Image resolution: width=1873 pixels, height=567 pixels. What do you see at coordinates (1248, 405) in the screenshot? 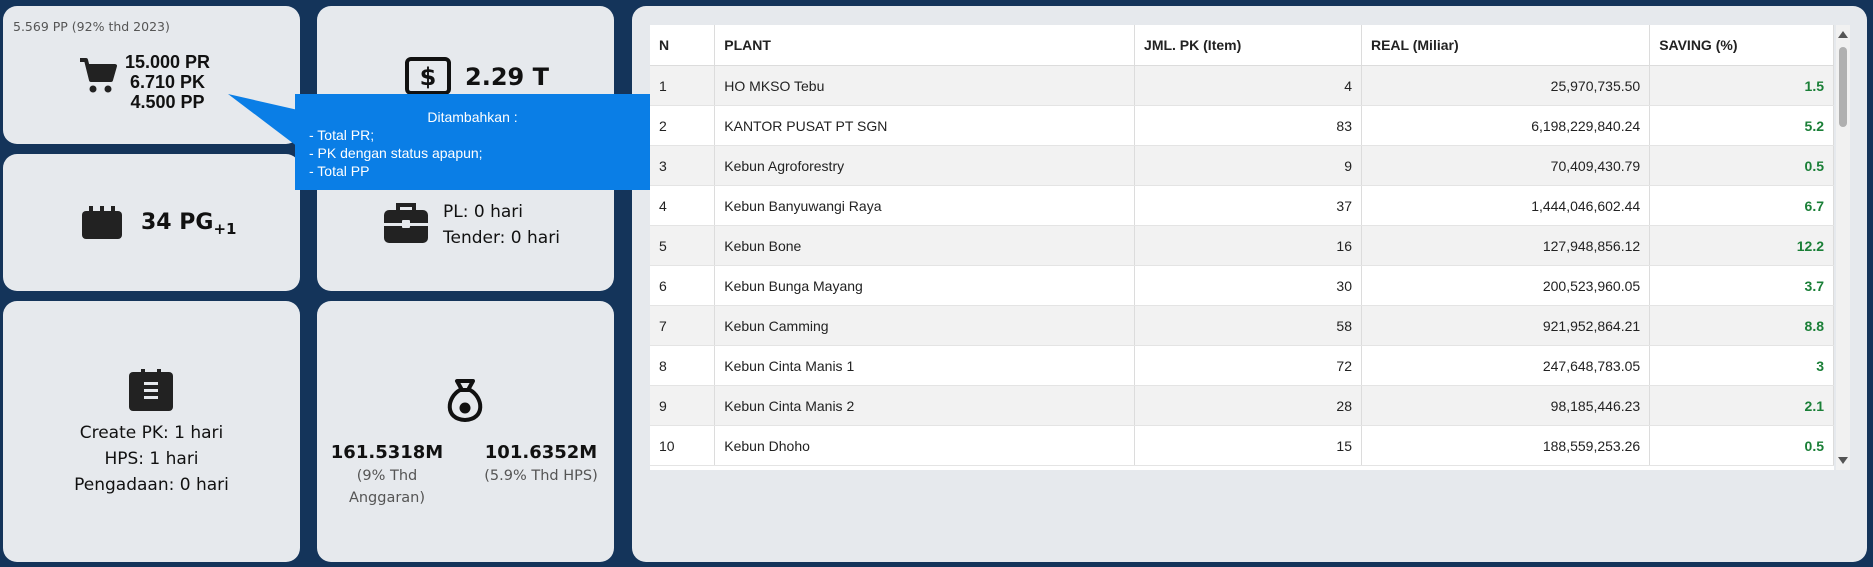
I see `cell-jml-pk: 28` at bounding box center [1248, 405].